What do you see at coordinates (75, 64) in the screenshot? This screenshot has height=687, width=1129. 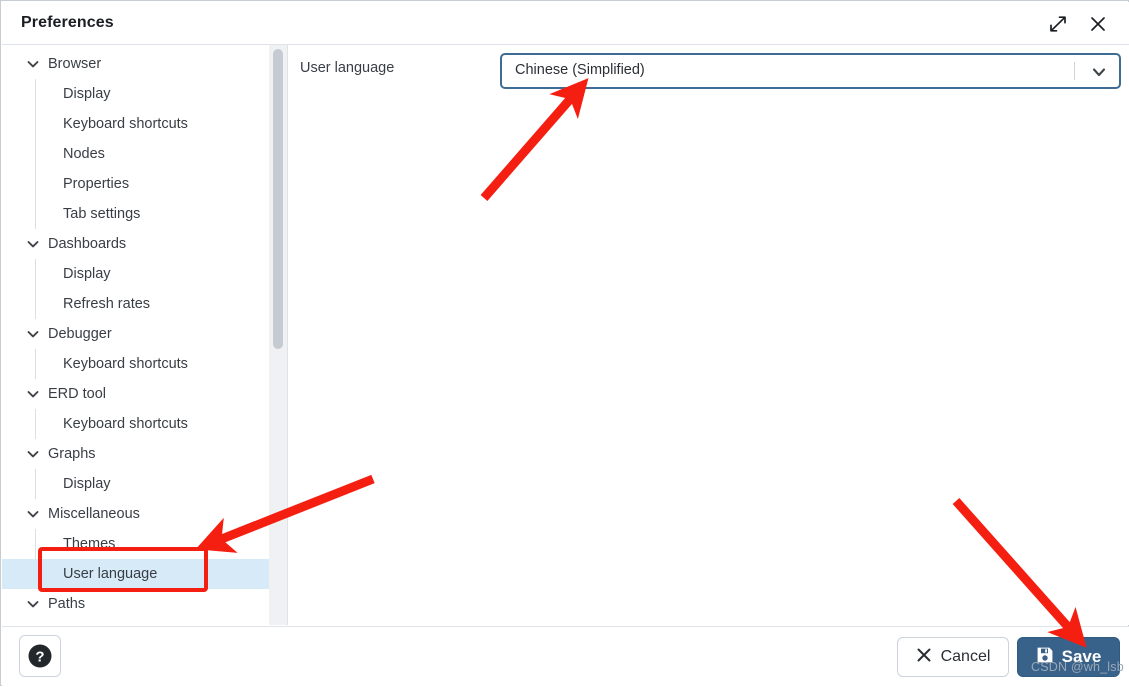 I see `sidebar-item-label: Browser` at bounding box center [75, 64].